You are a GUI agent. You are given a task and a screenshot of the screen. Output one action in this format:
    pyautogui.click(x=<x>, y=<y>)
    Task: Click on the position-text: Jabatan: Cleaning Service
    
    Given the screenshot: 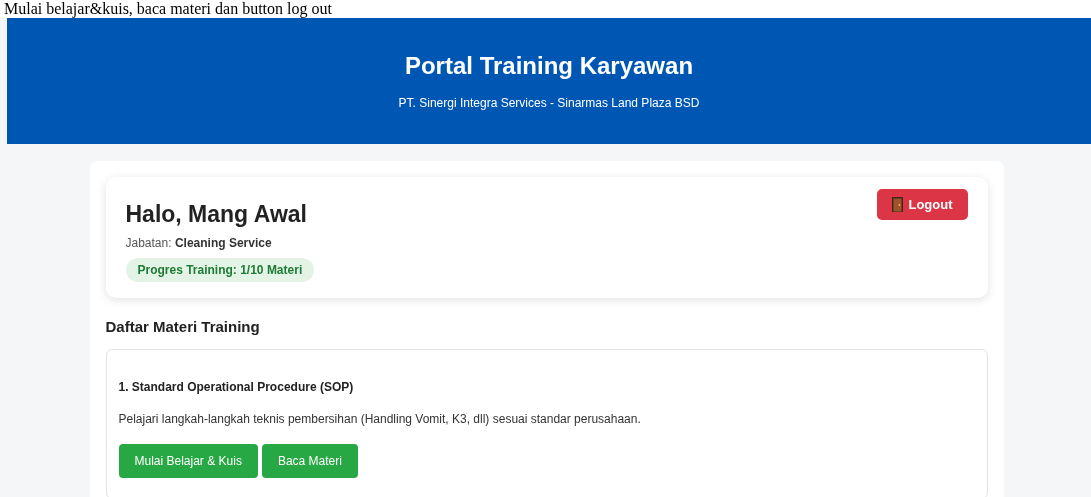 What is the action you would take?
    pyautogui.click(x=198, y=243)
    